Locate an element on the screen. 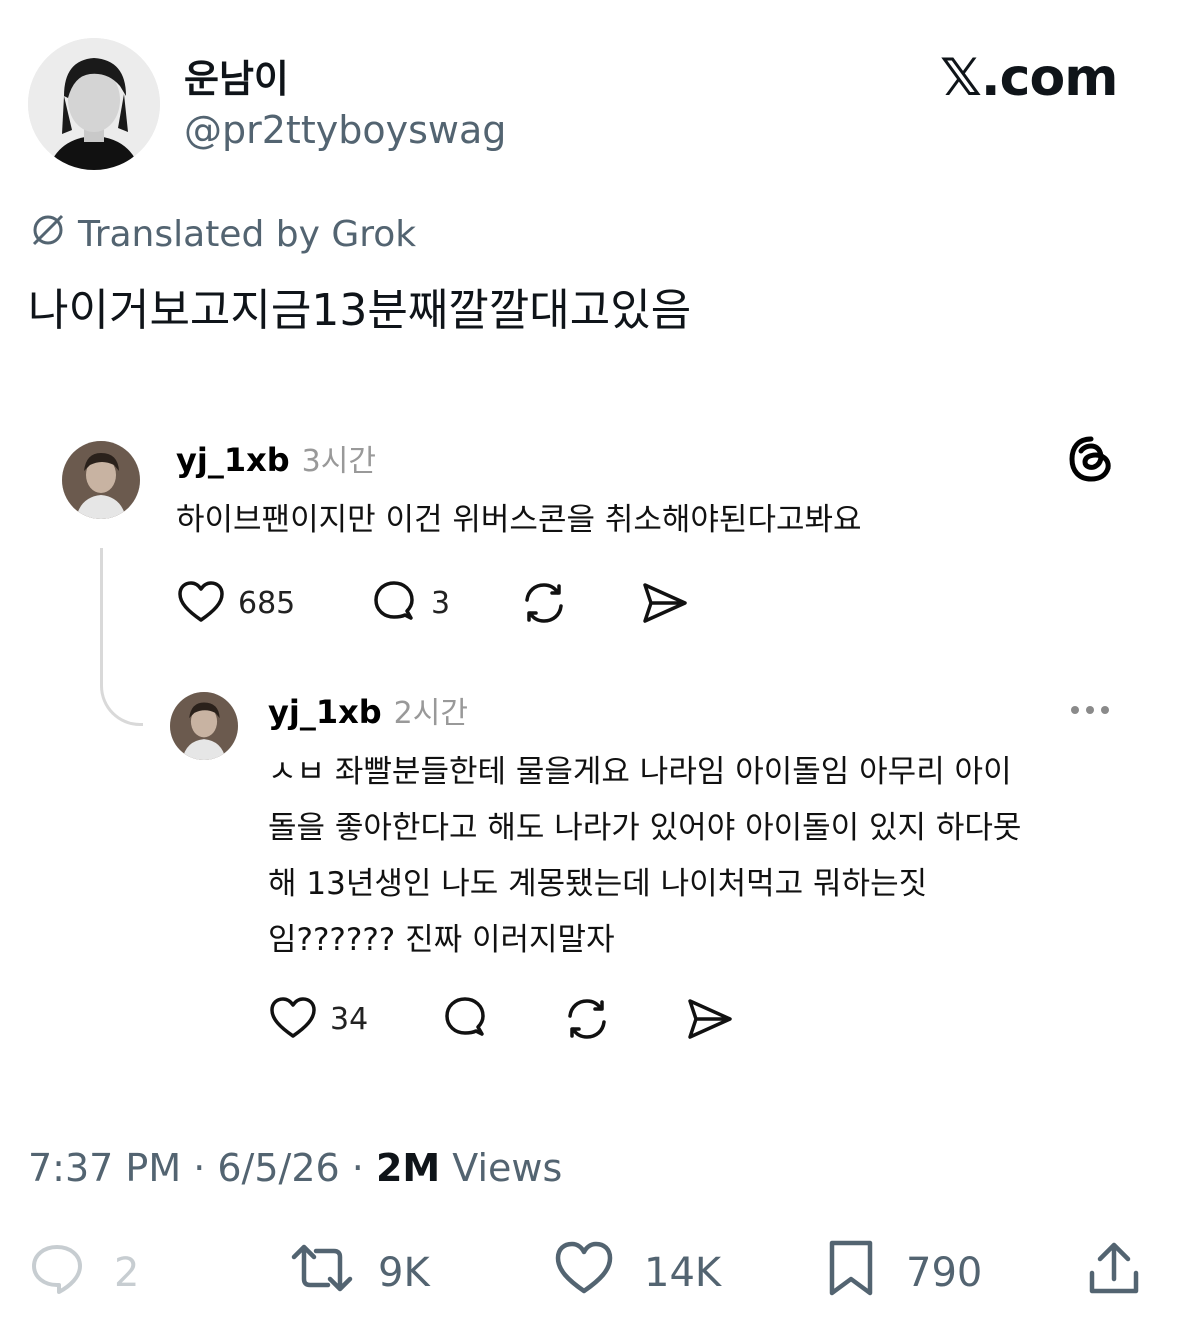 This screenshot has height=1324, width=1179. thread-like: 34 is located at coordinates (354, 1019).